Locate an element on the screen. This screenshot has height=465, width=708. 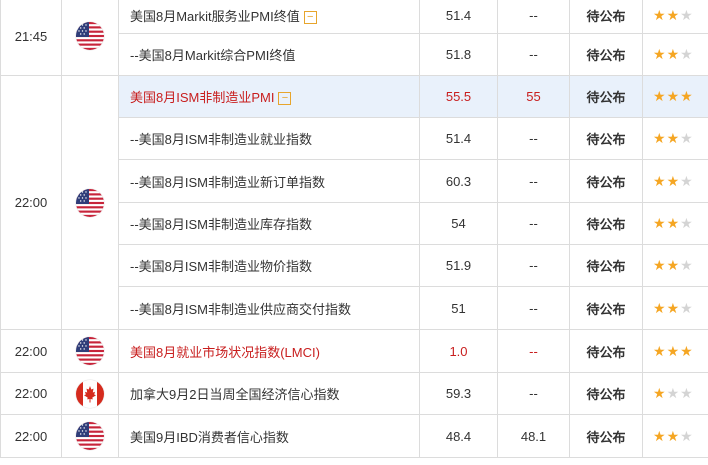
forecast-value: 55 is located at coordinates (533, 96).